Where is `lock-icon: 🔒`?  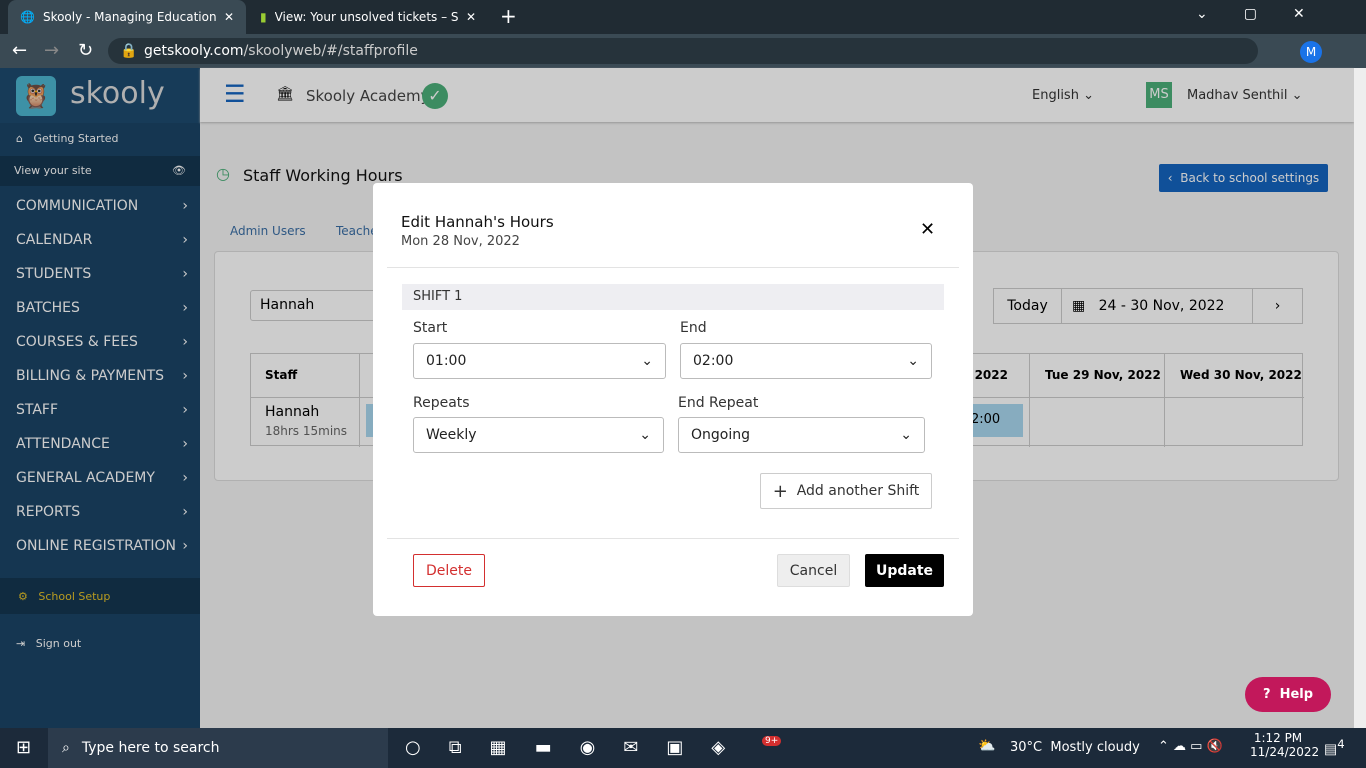 lock-icon: 🔒 is located at coordinates (129, 51).